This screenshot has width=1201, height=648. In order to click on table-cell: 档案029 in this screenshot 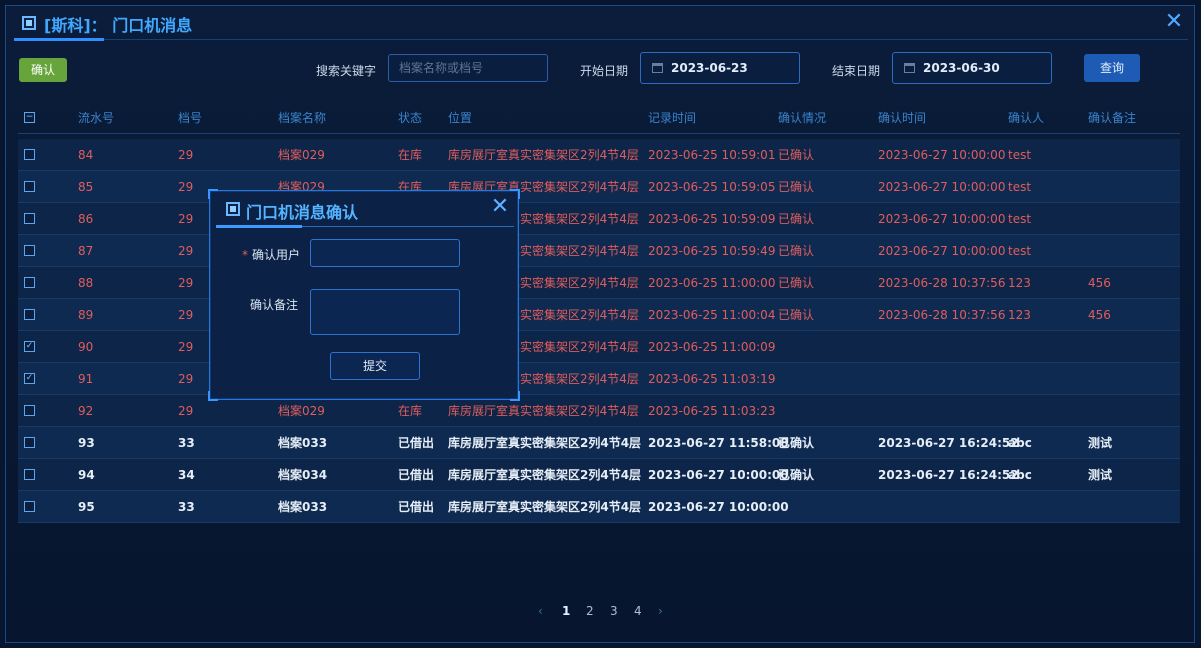, I will do `click(301, 155)`.